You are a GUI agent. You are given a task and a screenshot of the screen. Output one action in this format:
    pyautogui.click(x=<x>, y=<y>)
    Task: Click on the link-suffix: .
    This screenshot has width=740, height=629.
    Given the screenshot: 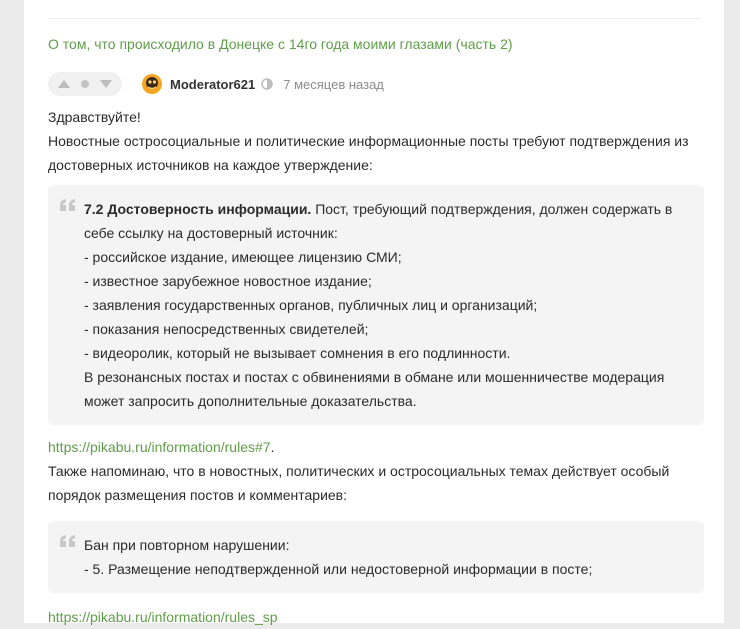 What is the action you would take?
    pyautogui.click(x=272, y=447)
    